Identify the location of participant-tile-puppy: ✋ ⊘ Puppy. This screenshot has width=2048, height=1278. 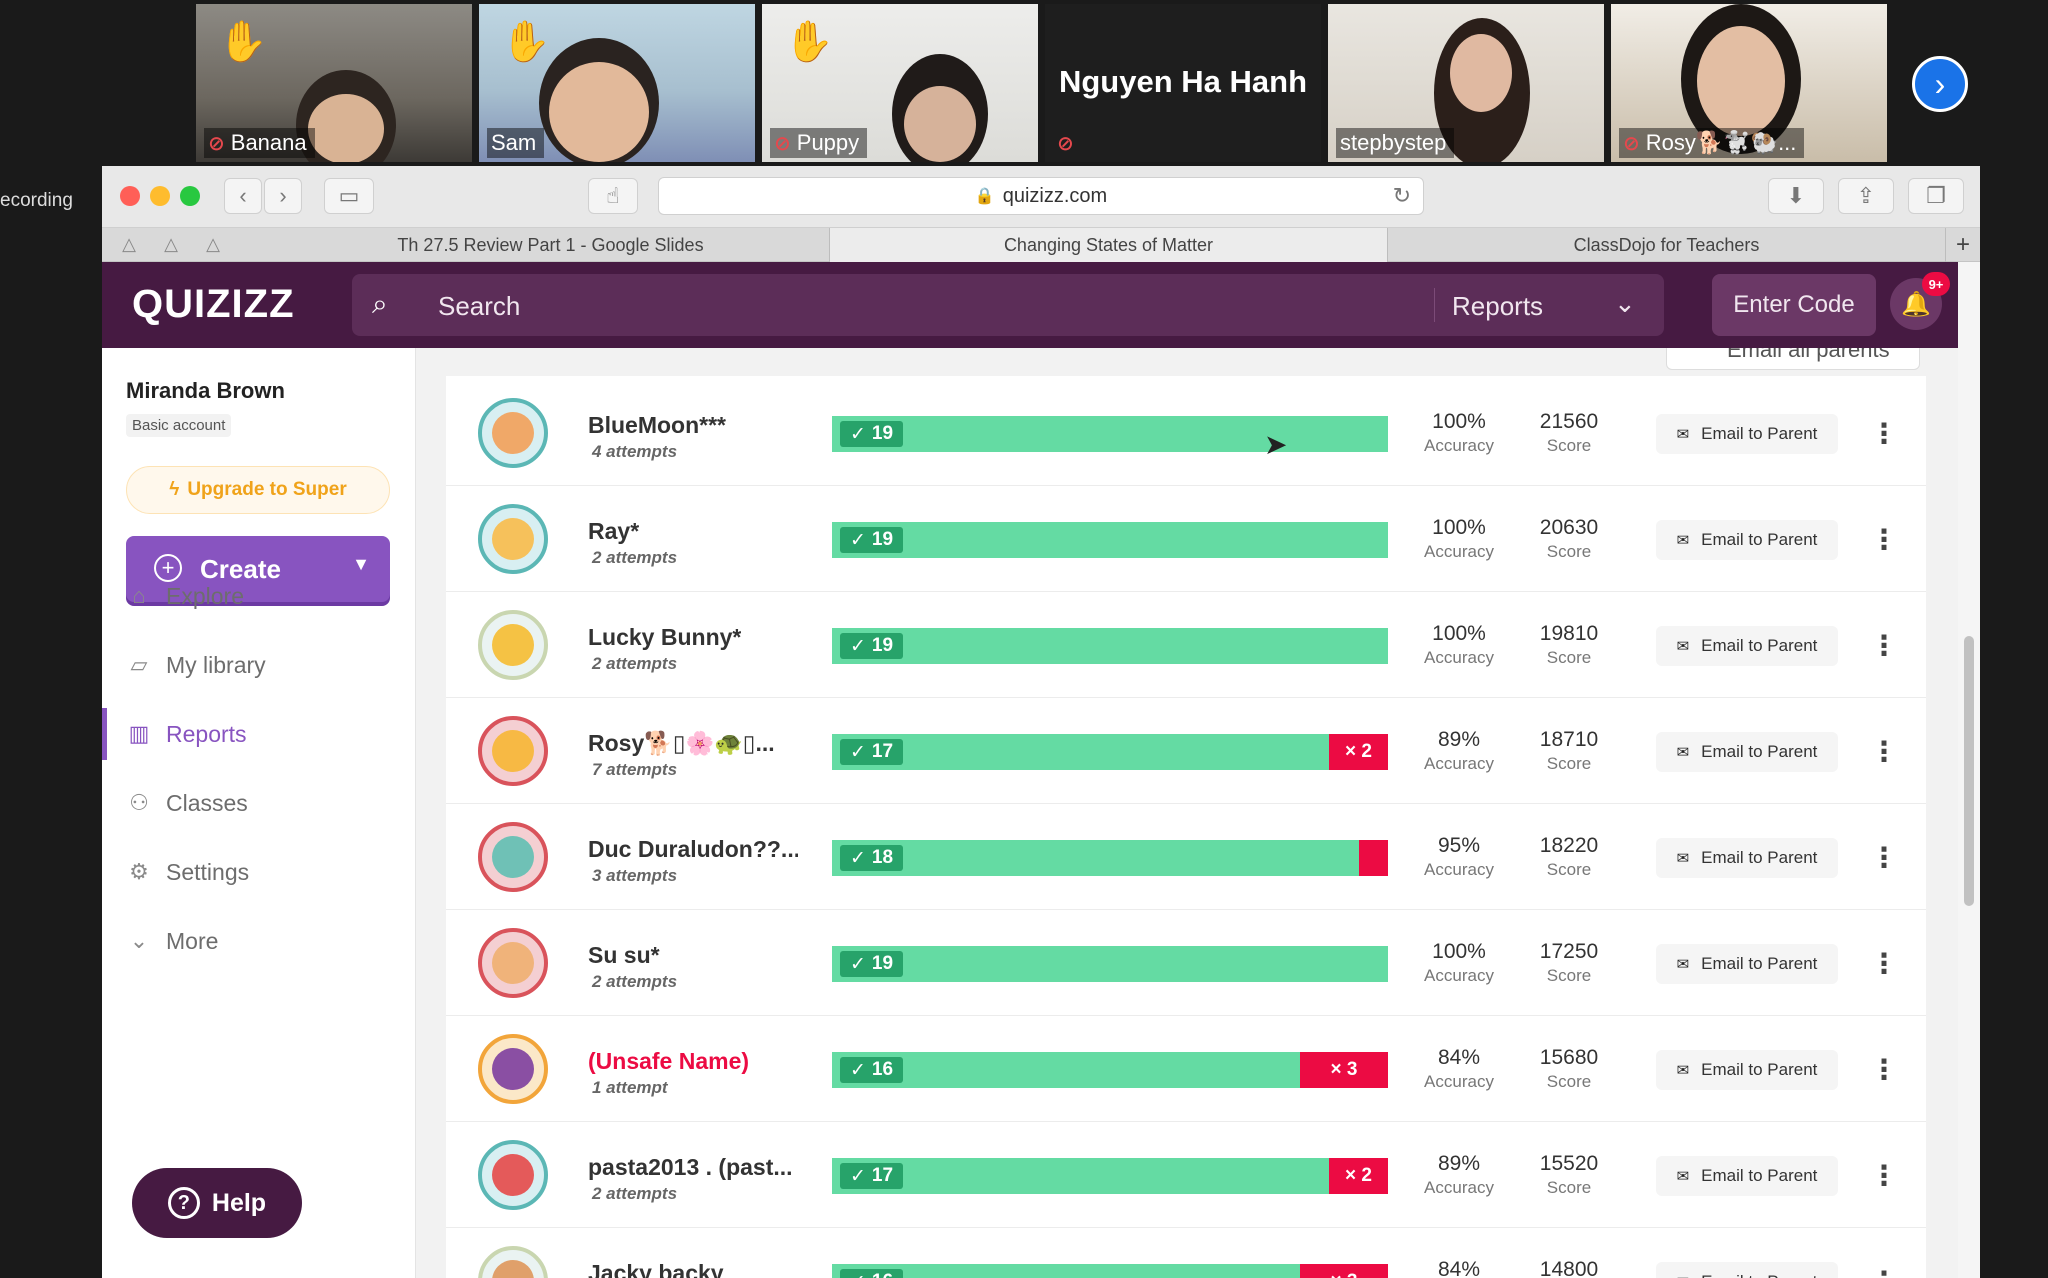
(900, 83).